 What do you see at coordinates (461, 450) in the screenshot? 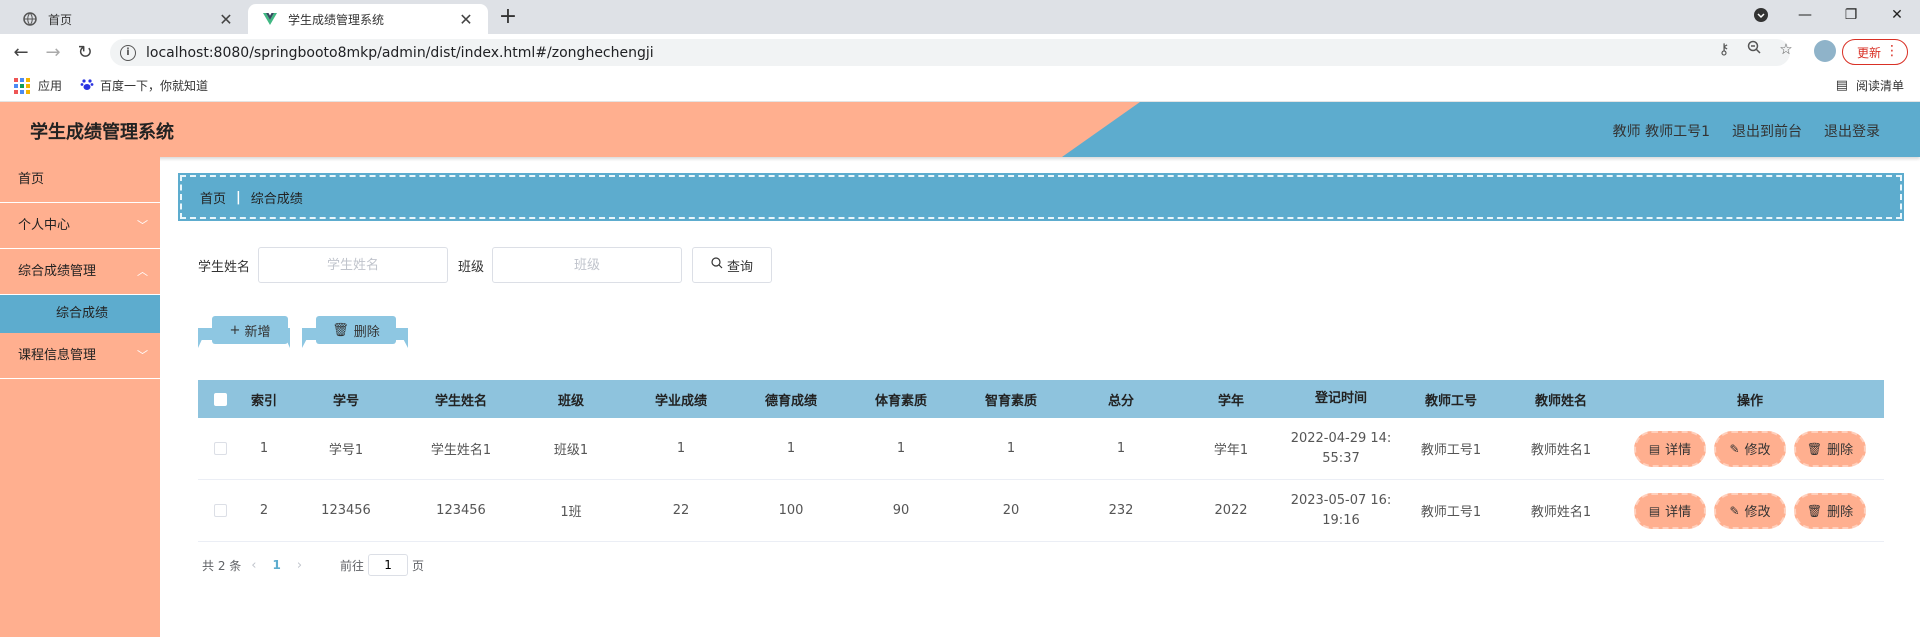
I see `cell-student-name: 学生姓名1` at bounding box center [461, 450].